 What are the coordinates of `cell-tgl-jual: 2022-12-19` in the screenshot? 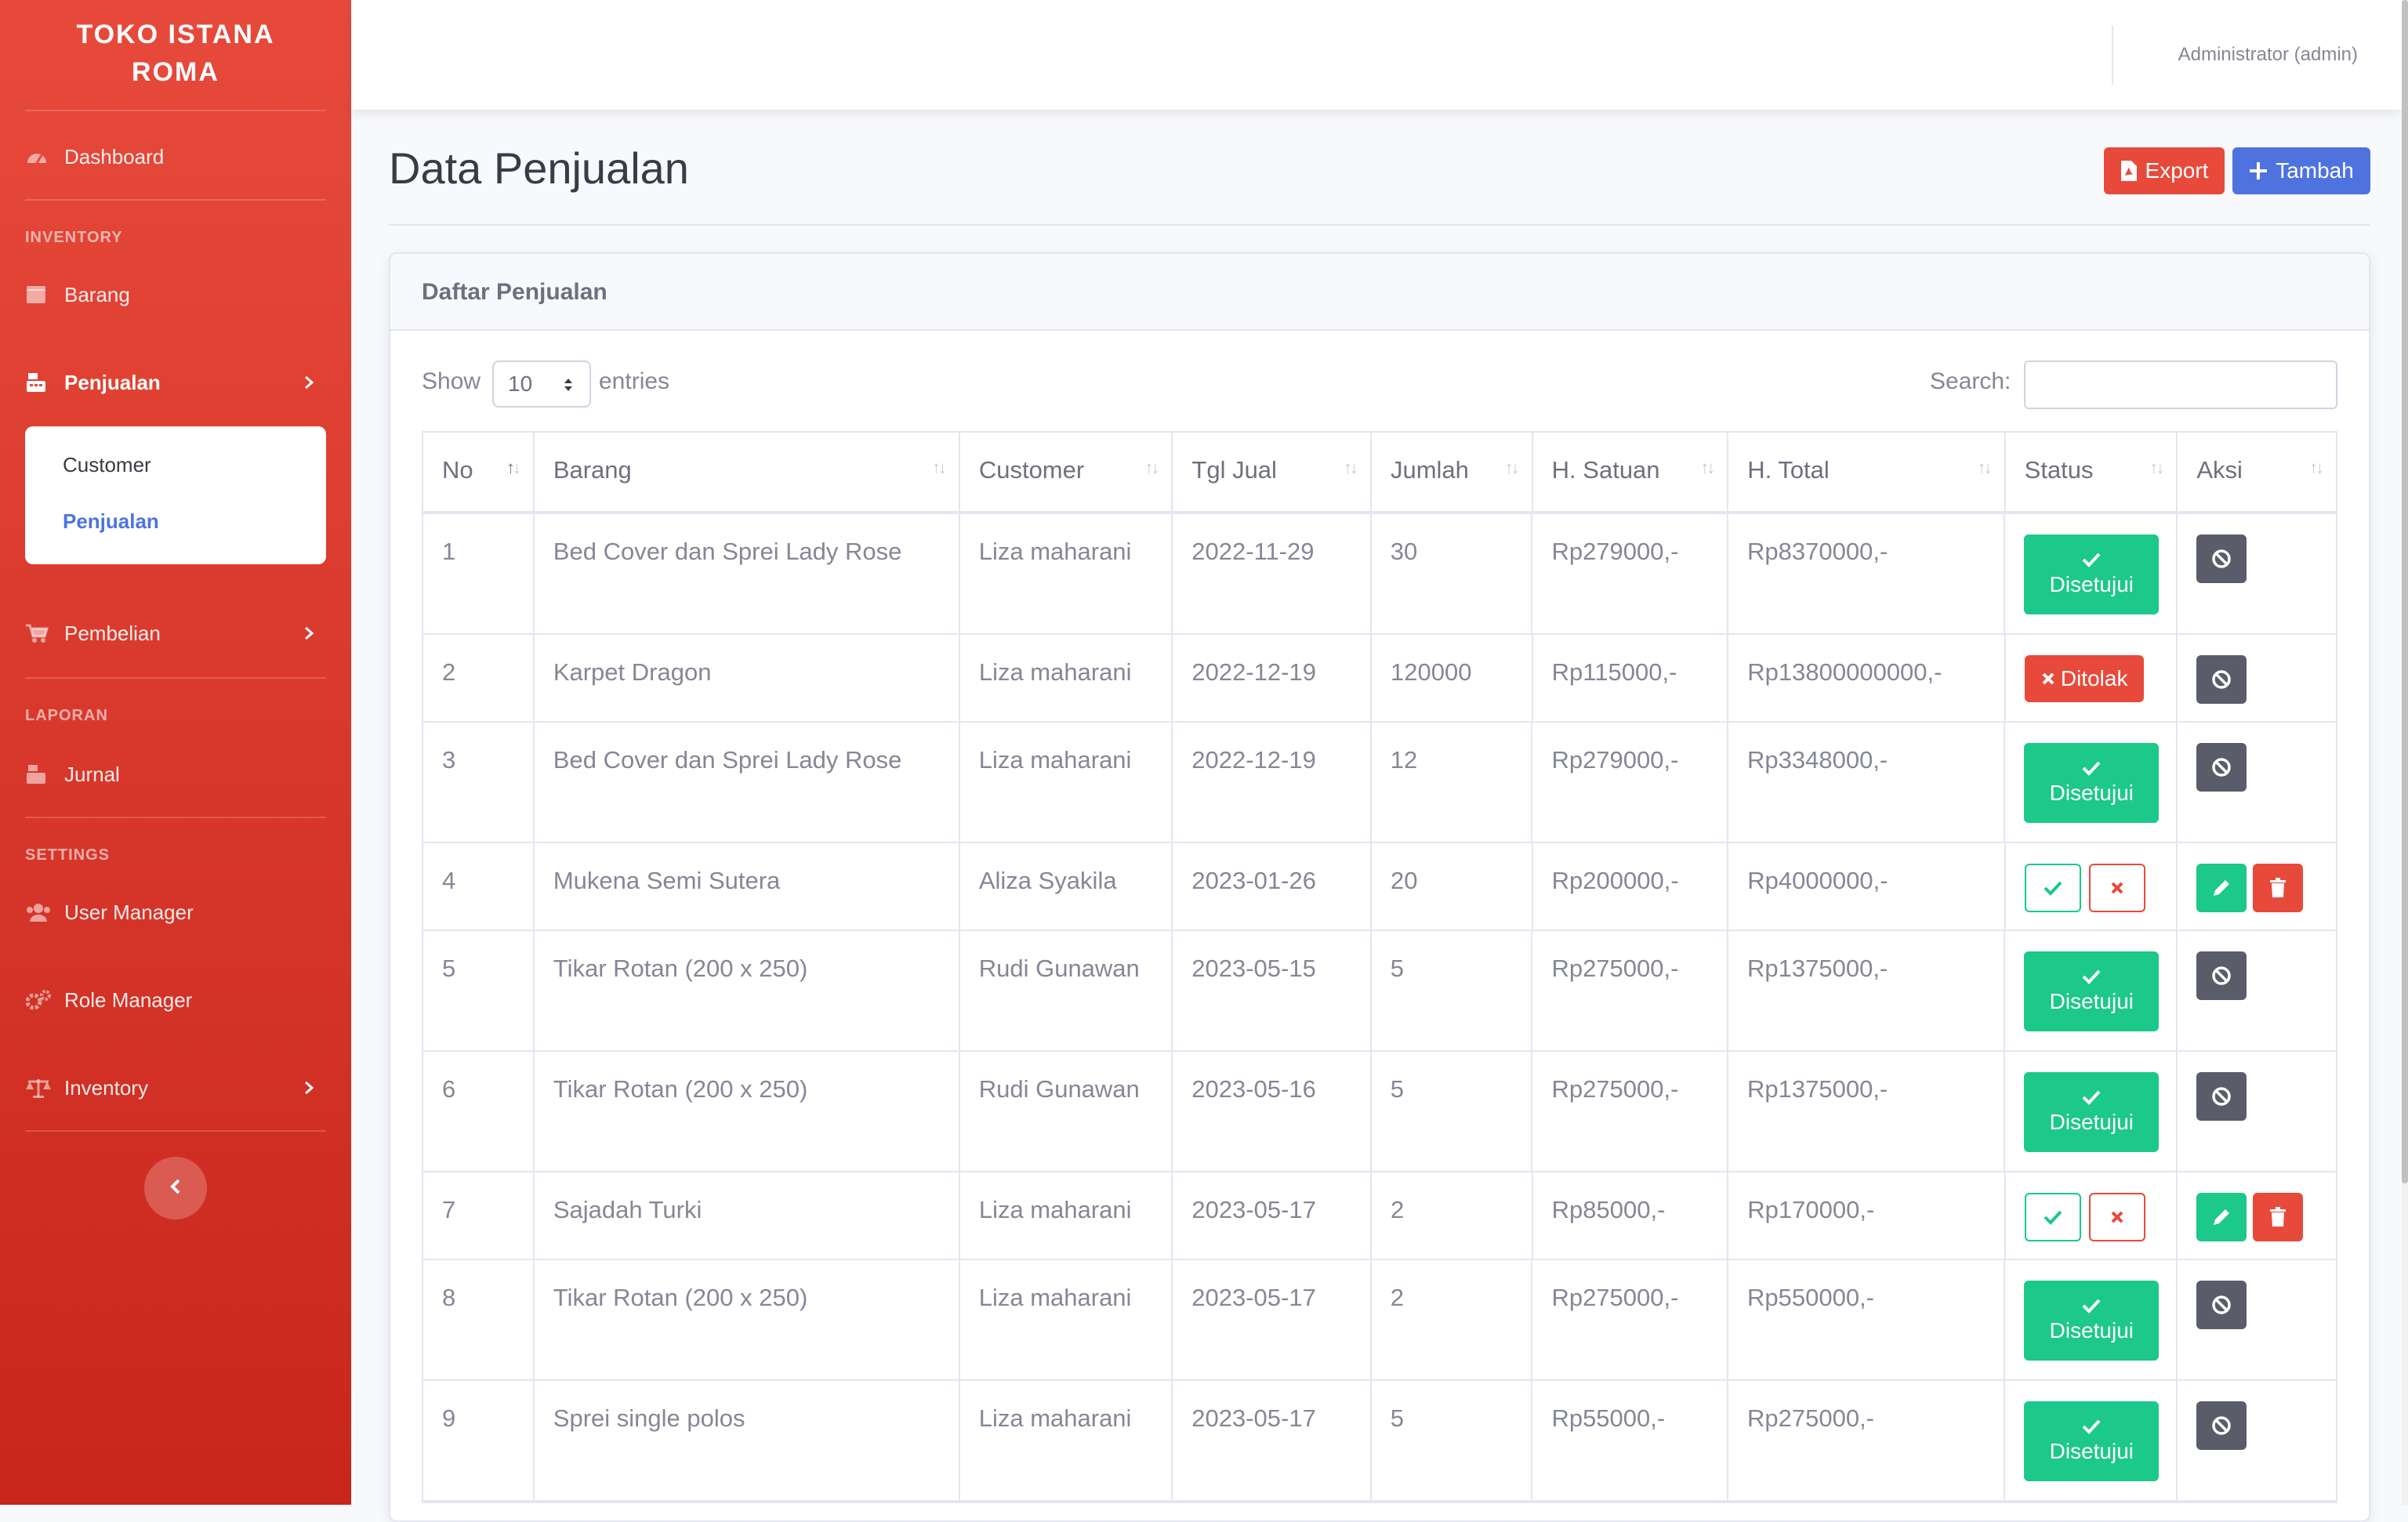 It's located at (1272, 782).